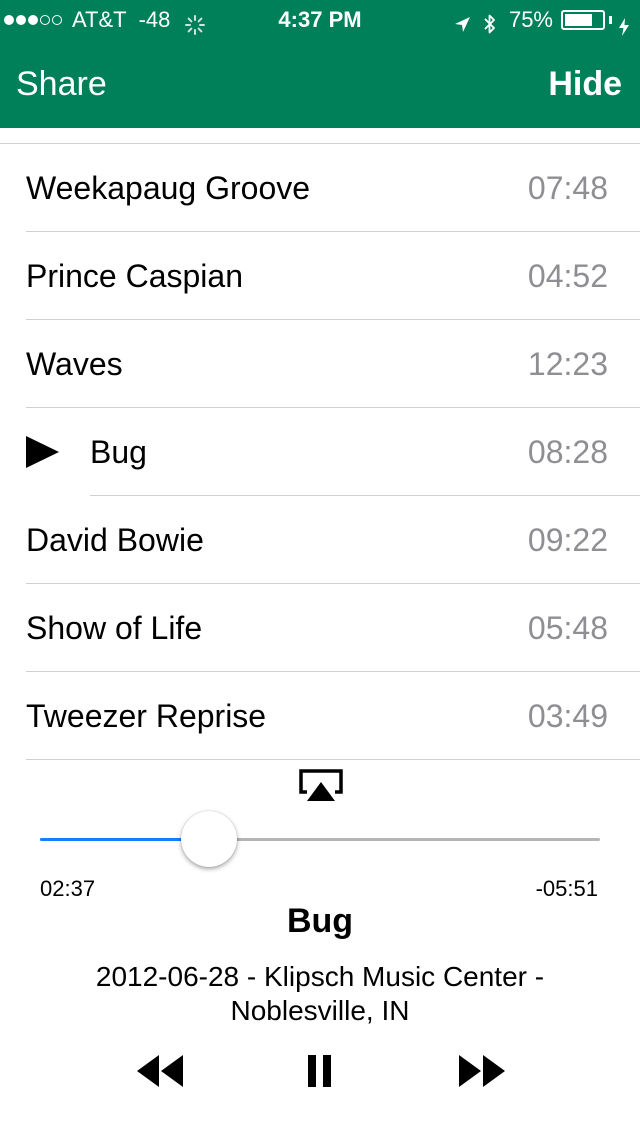  I want to click on status-right: 75%, so click(541, 20).